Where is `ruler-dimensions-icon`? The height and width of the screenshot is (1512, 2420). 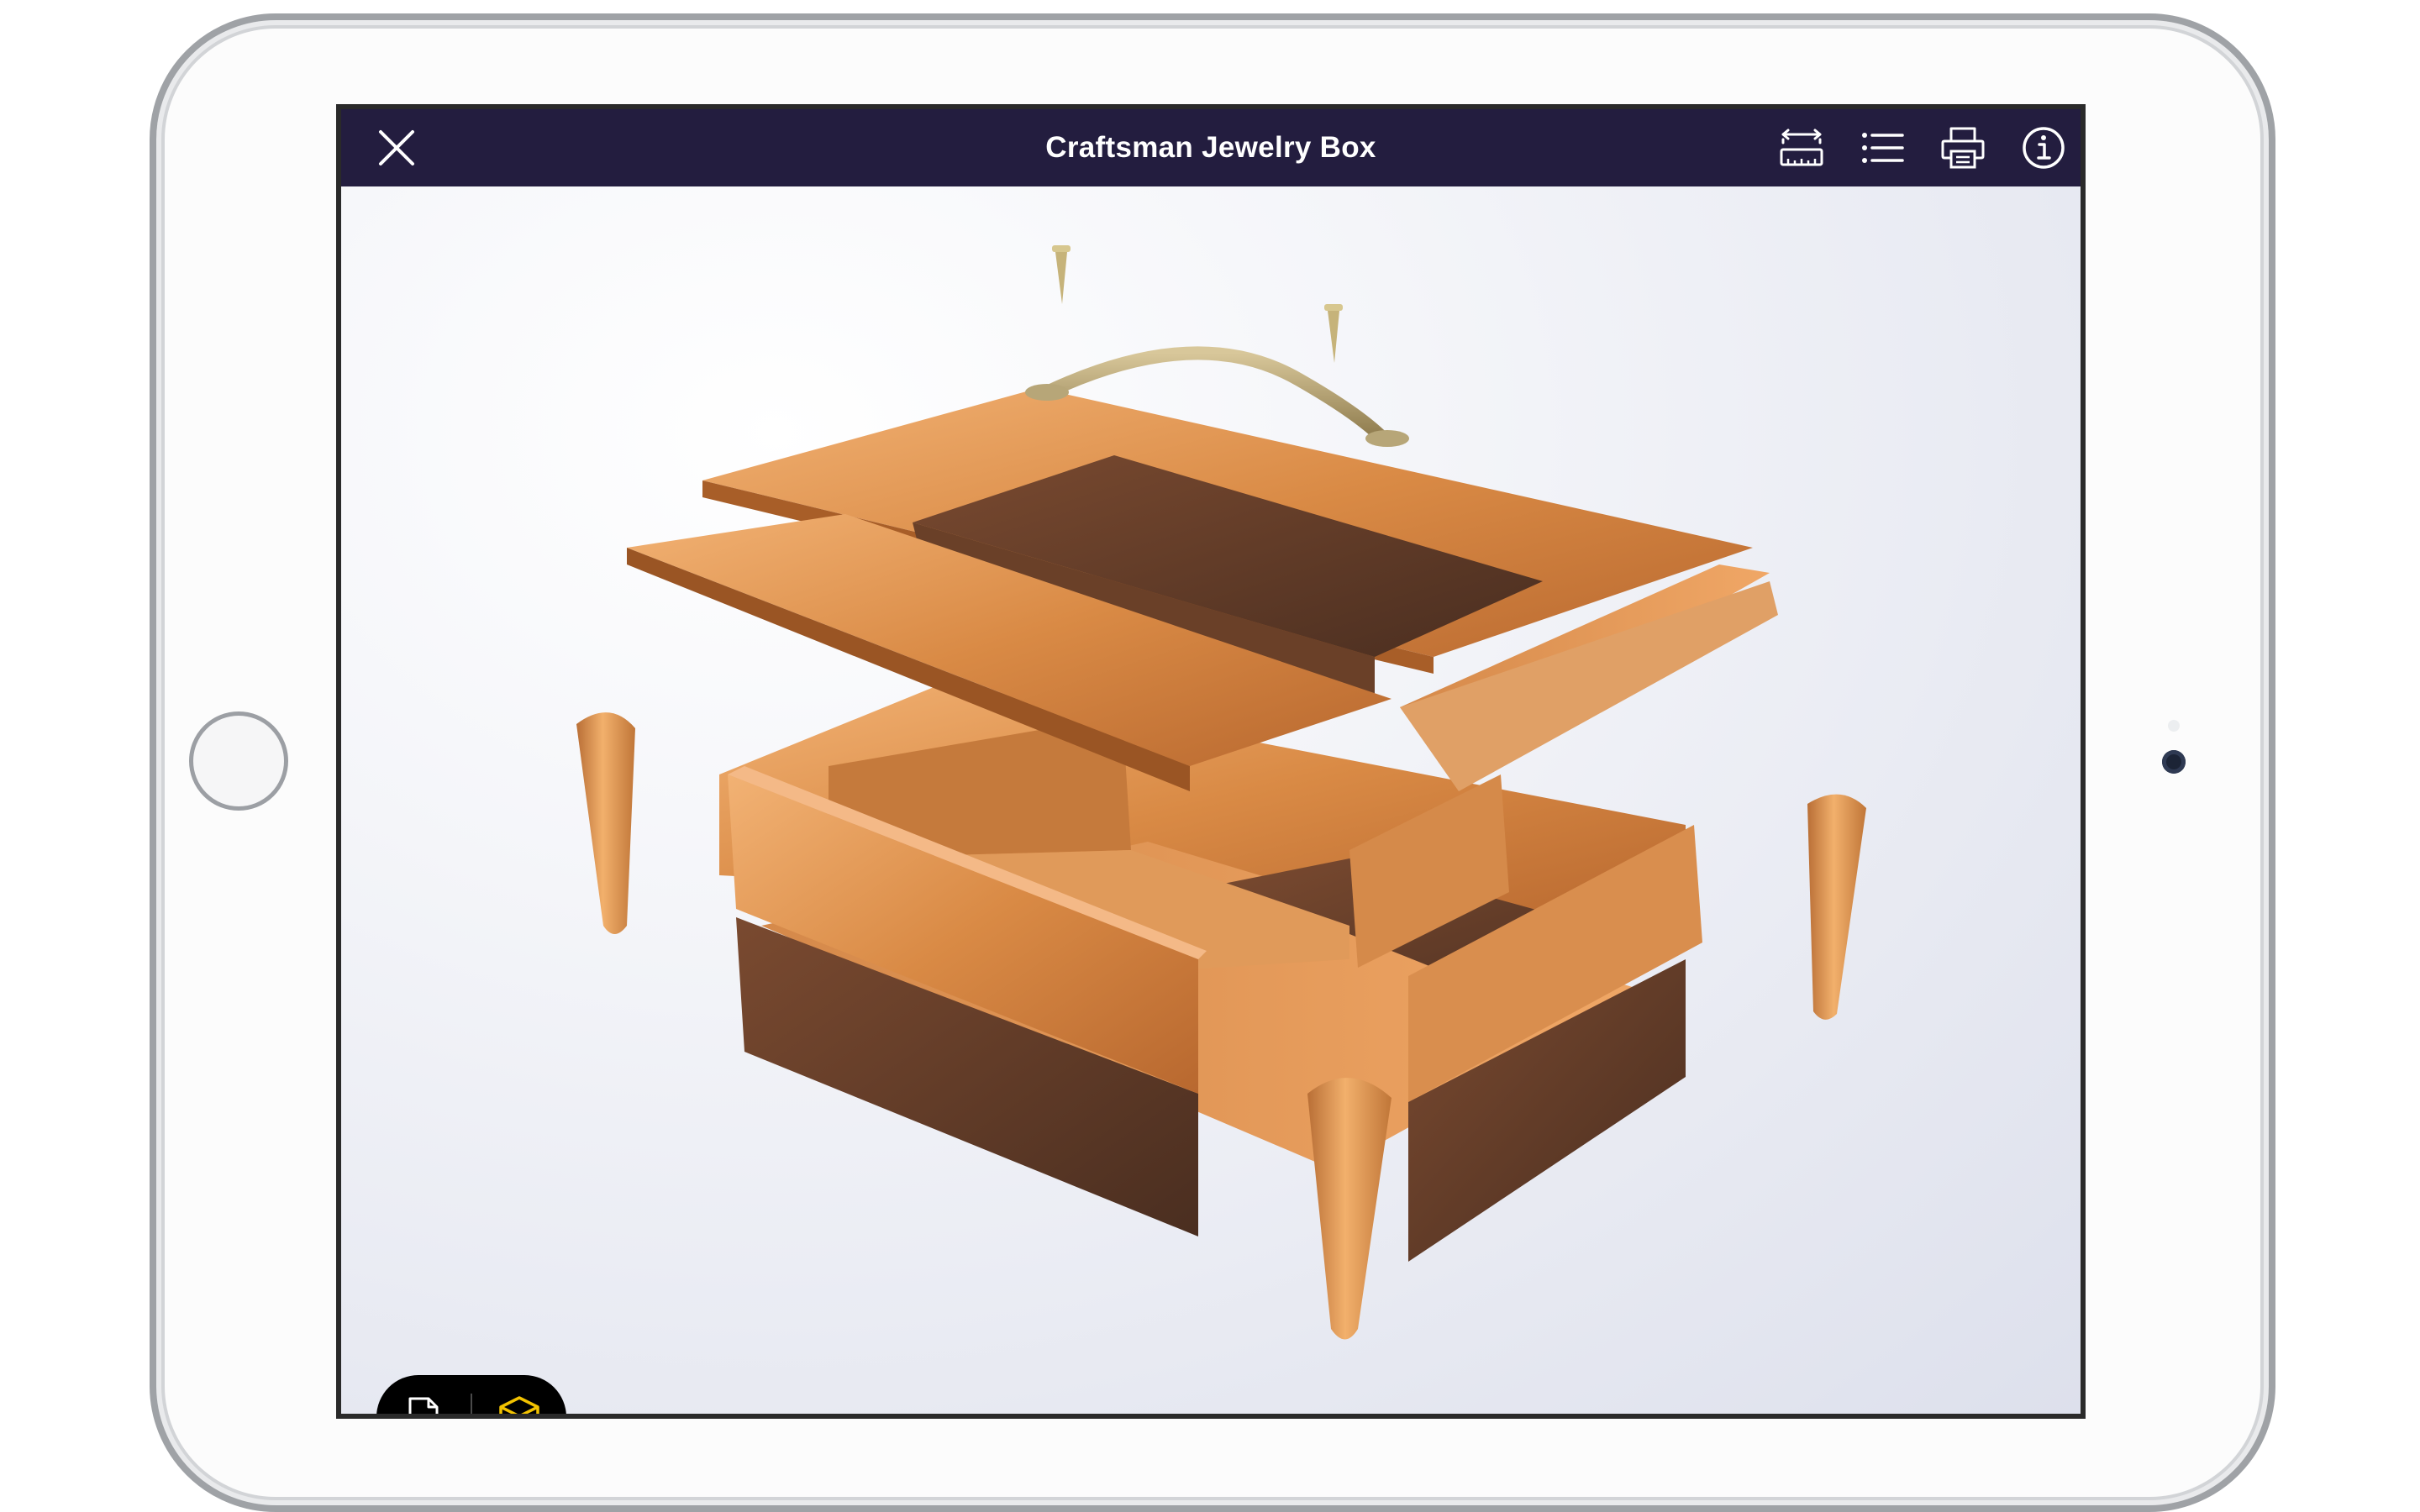 ruler-dimensions-icon is located at coordinates (1801, 147).